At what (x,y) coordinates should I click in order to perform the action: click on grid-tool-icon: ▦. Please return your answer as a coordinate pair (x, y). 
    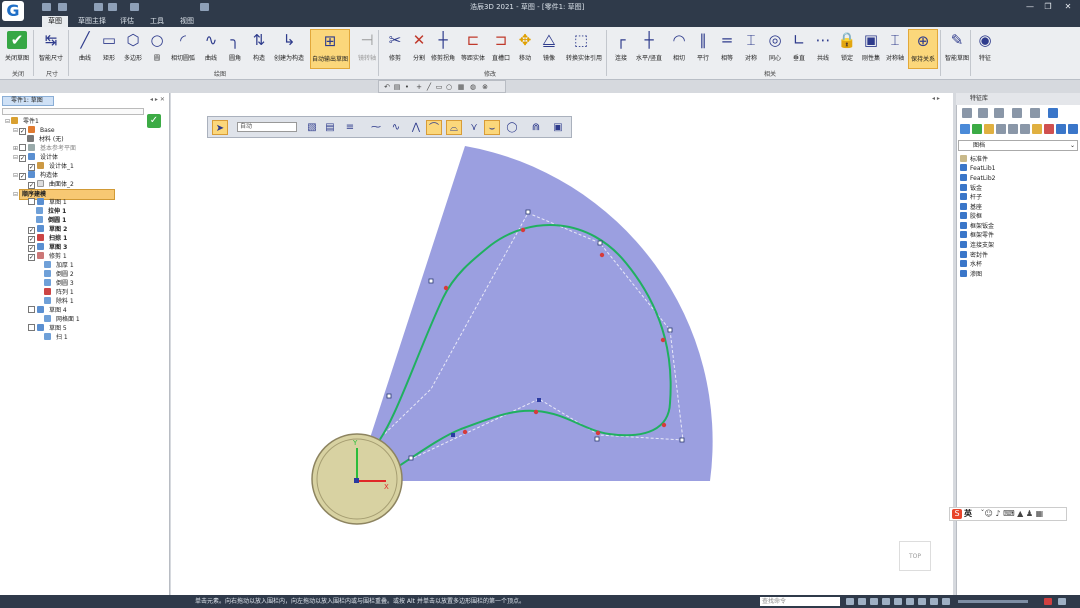
    Looking at the image, I should click on (461, 87).